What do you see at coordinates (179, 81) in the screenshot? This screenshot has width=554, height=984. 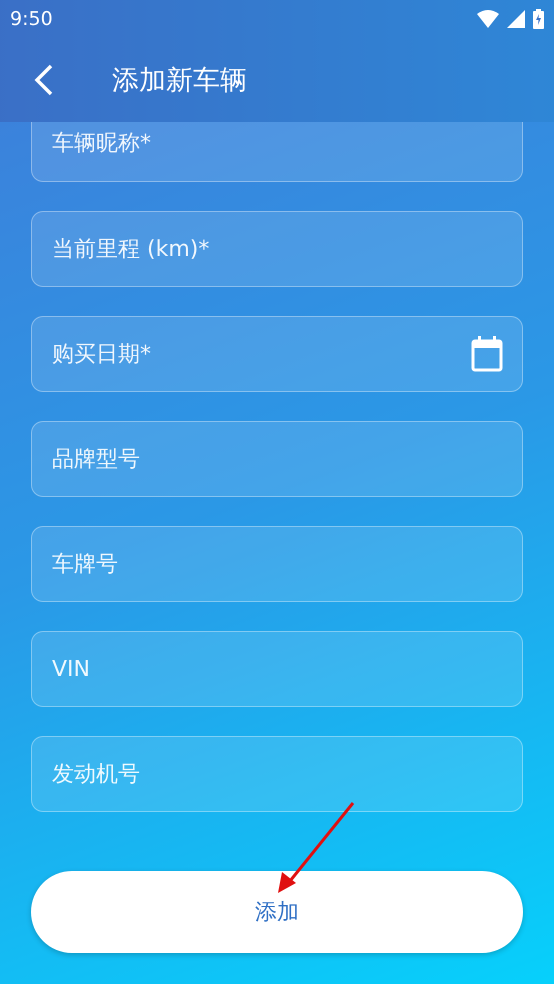 I see `page-title: 添加新车辆` at bounding box center [179, 81].